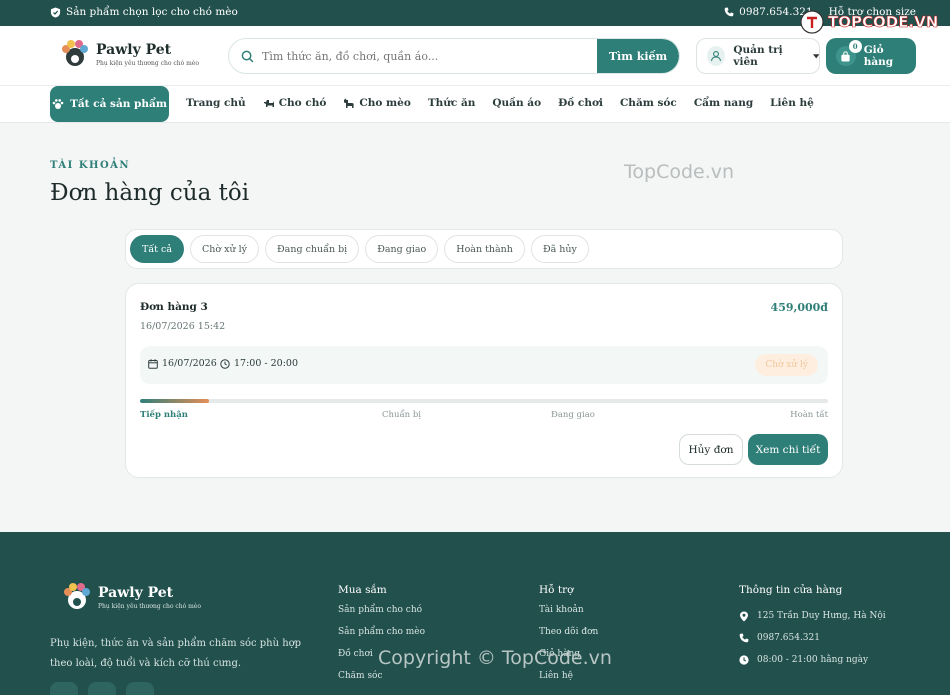 The image size is (950, 695). Describe the element at coordinates (516, 103) in the screenshot. I see `nav-item-clothes: Quần áo` at that location.